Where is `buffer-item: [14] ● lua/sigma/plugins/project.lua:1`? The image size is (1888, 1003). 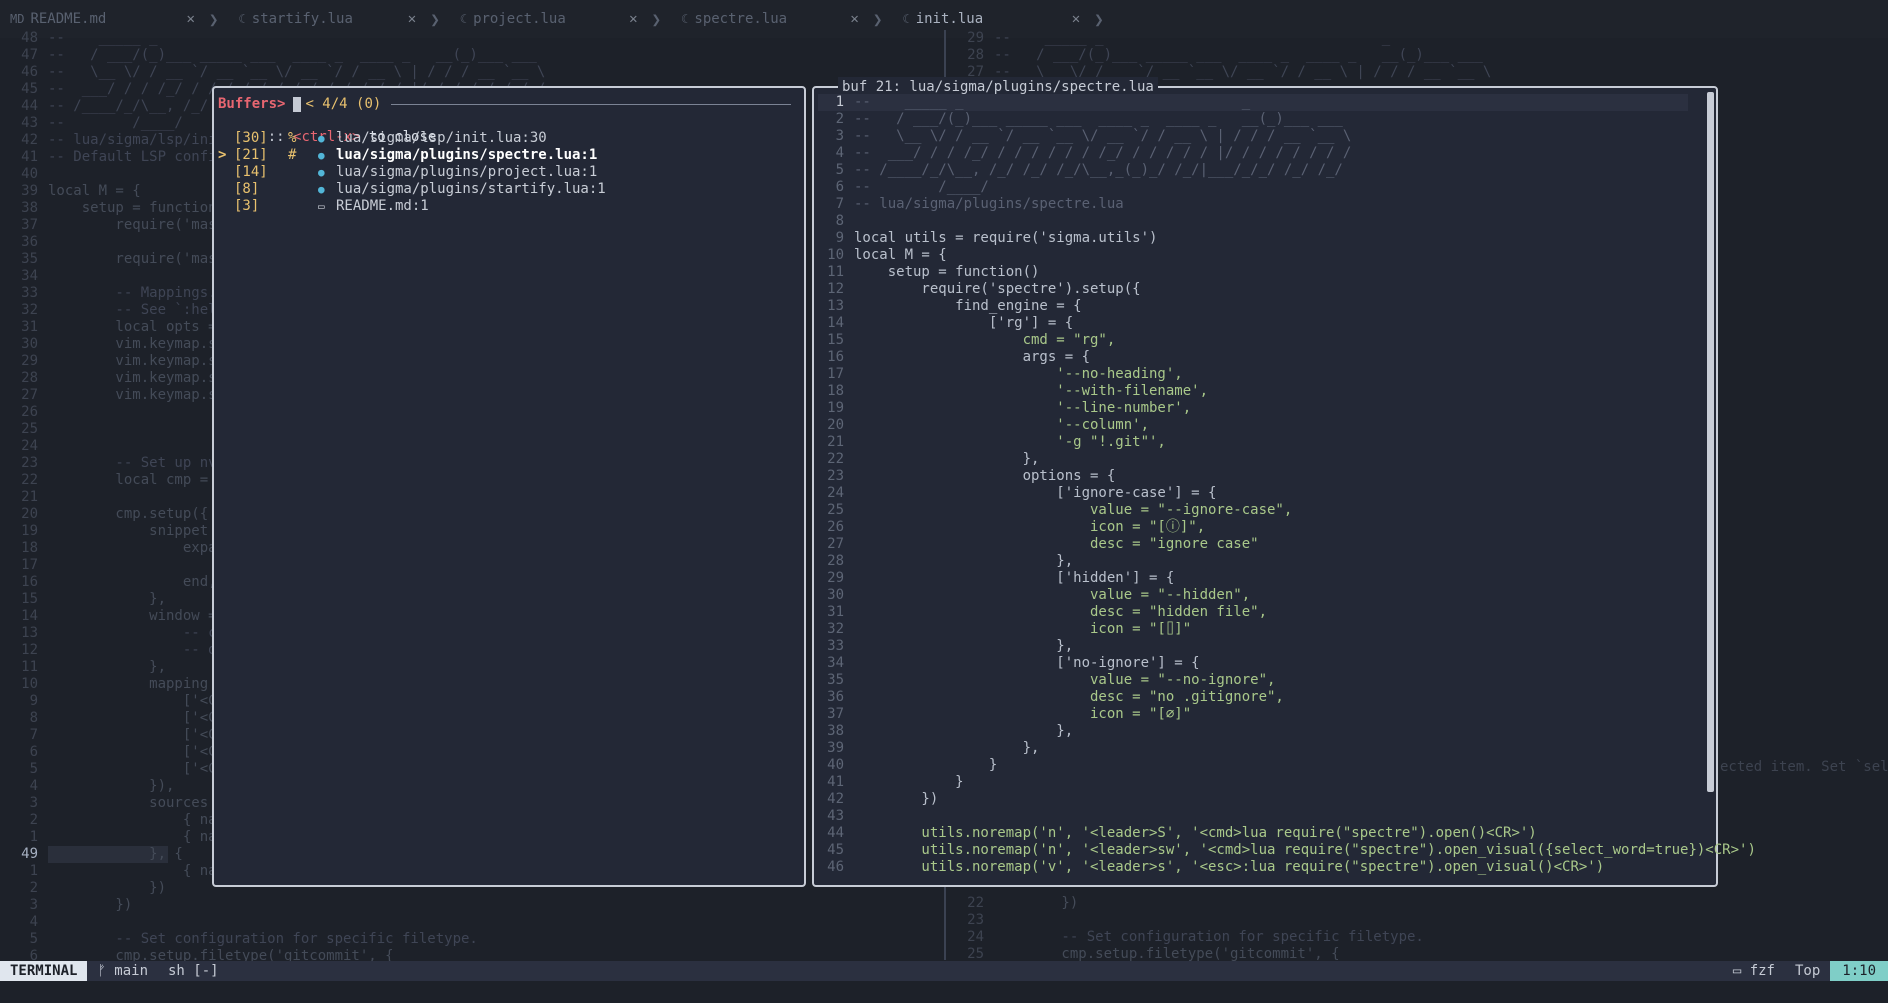 buffer-item: [14] ● lua/sigma/plugins/project.lua:1 is located at coordinates (412, 172).